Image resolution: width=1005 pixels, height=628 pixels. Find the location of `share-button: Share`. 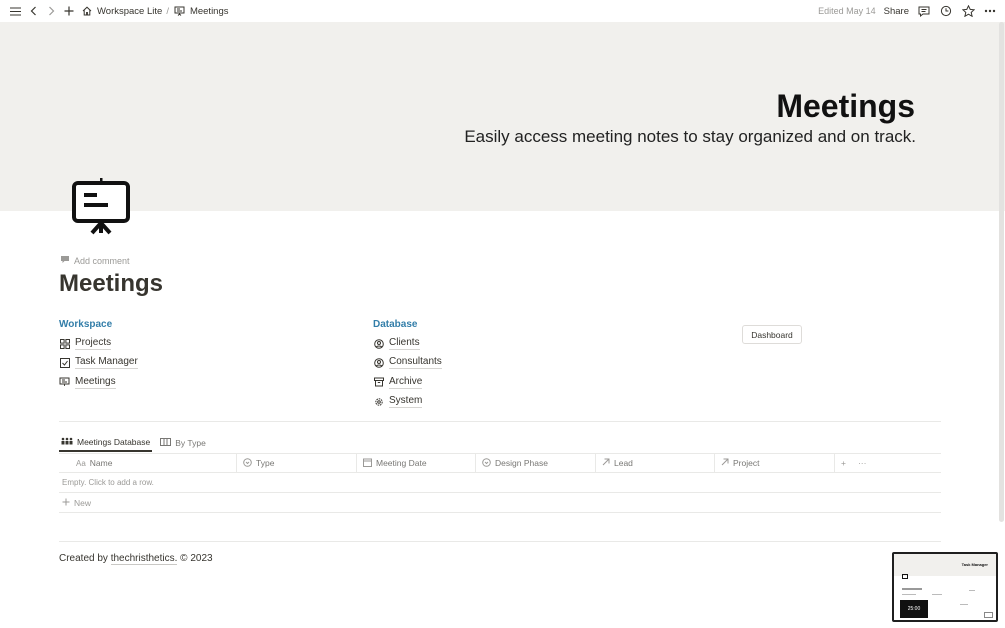

share-button: Share is located at coordinates (896, 11).